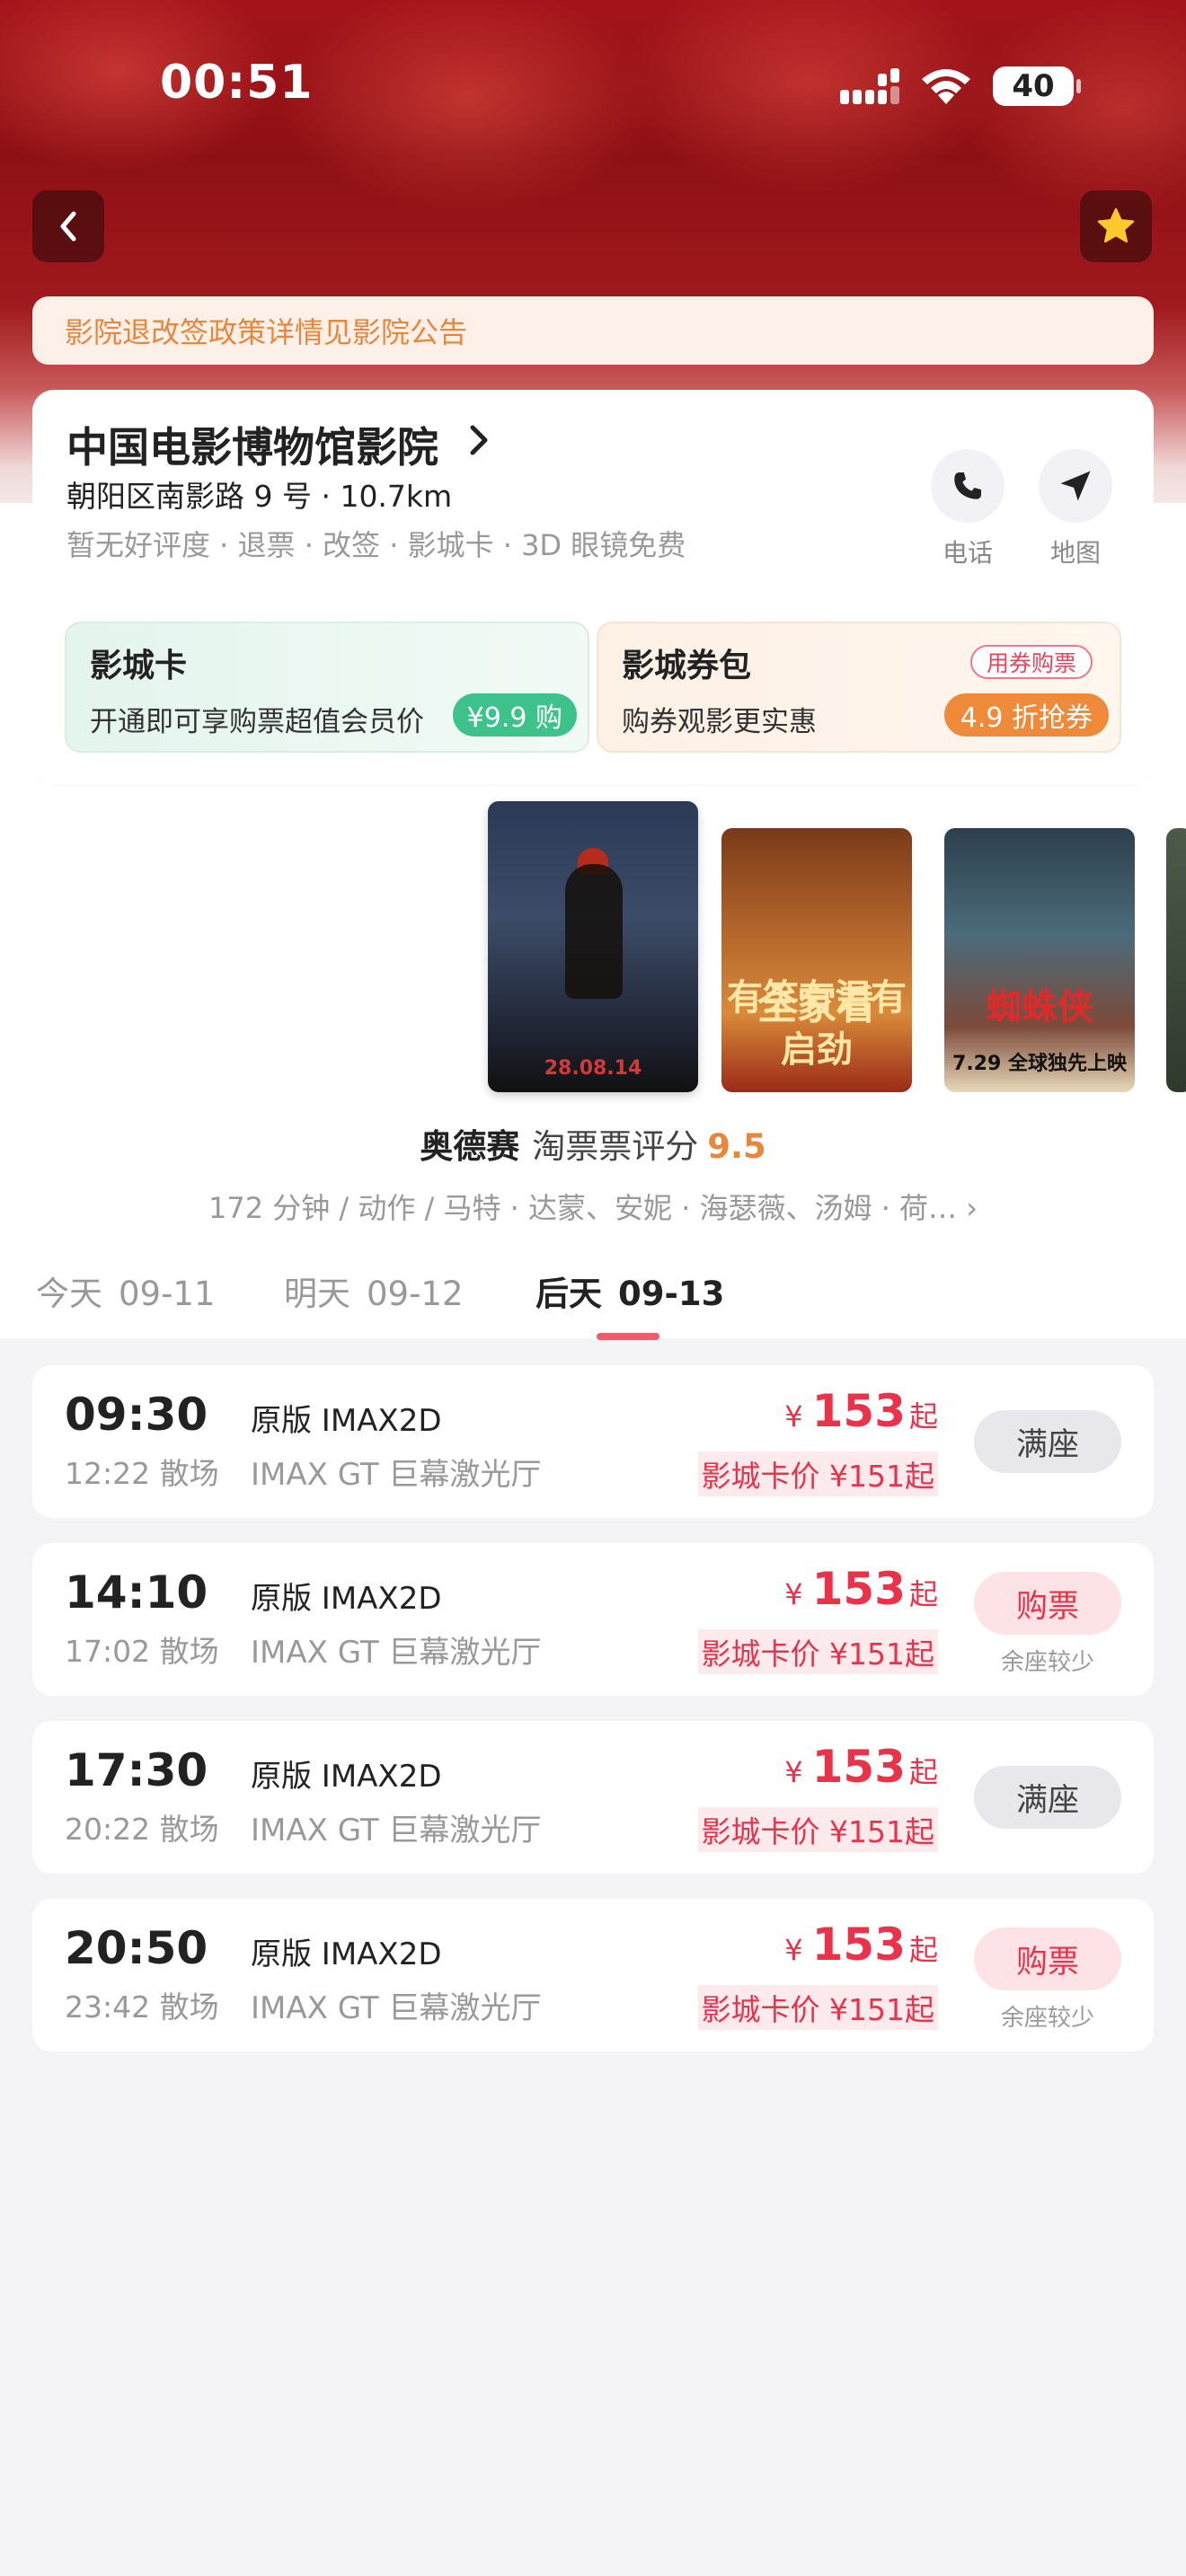 The width and height of the screenshot is (1186, 2576). I want to click on poster-caption: 28.08.14, so click(593, 1068).